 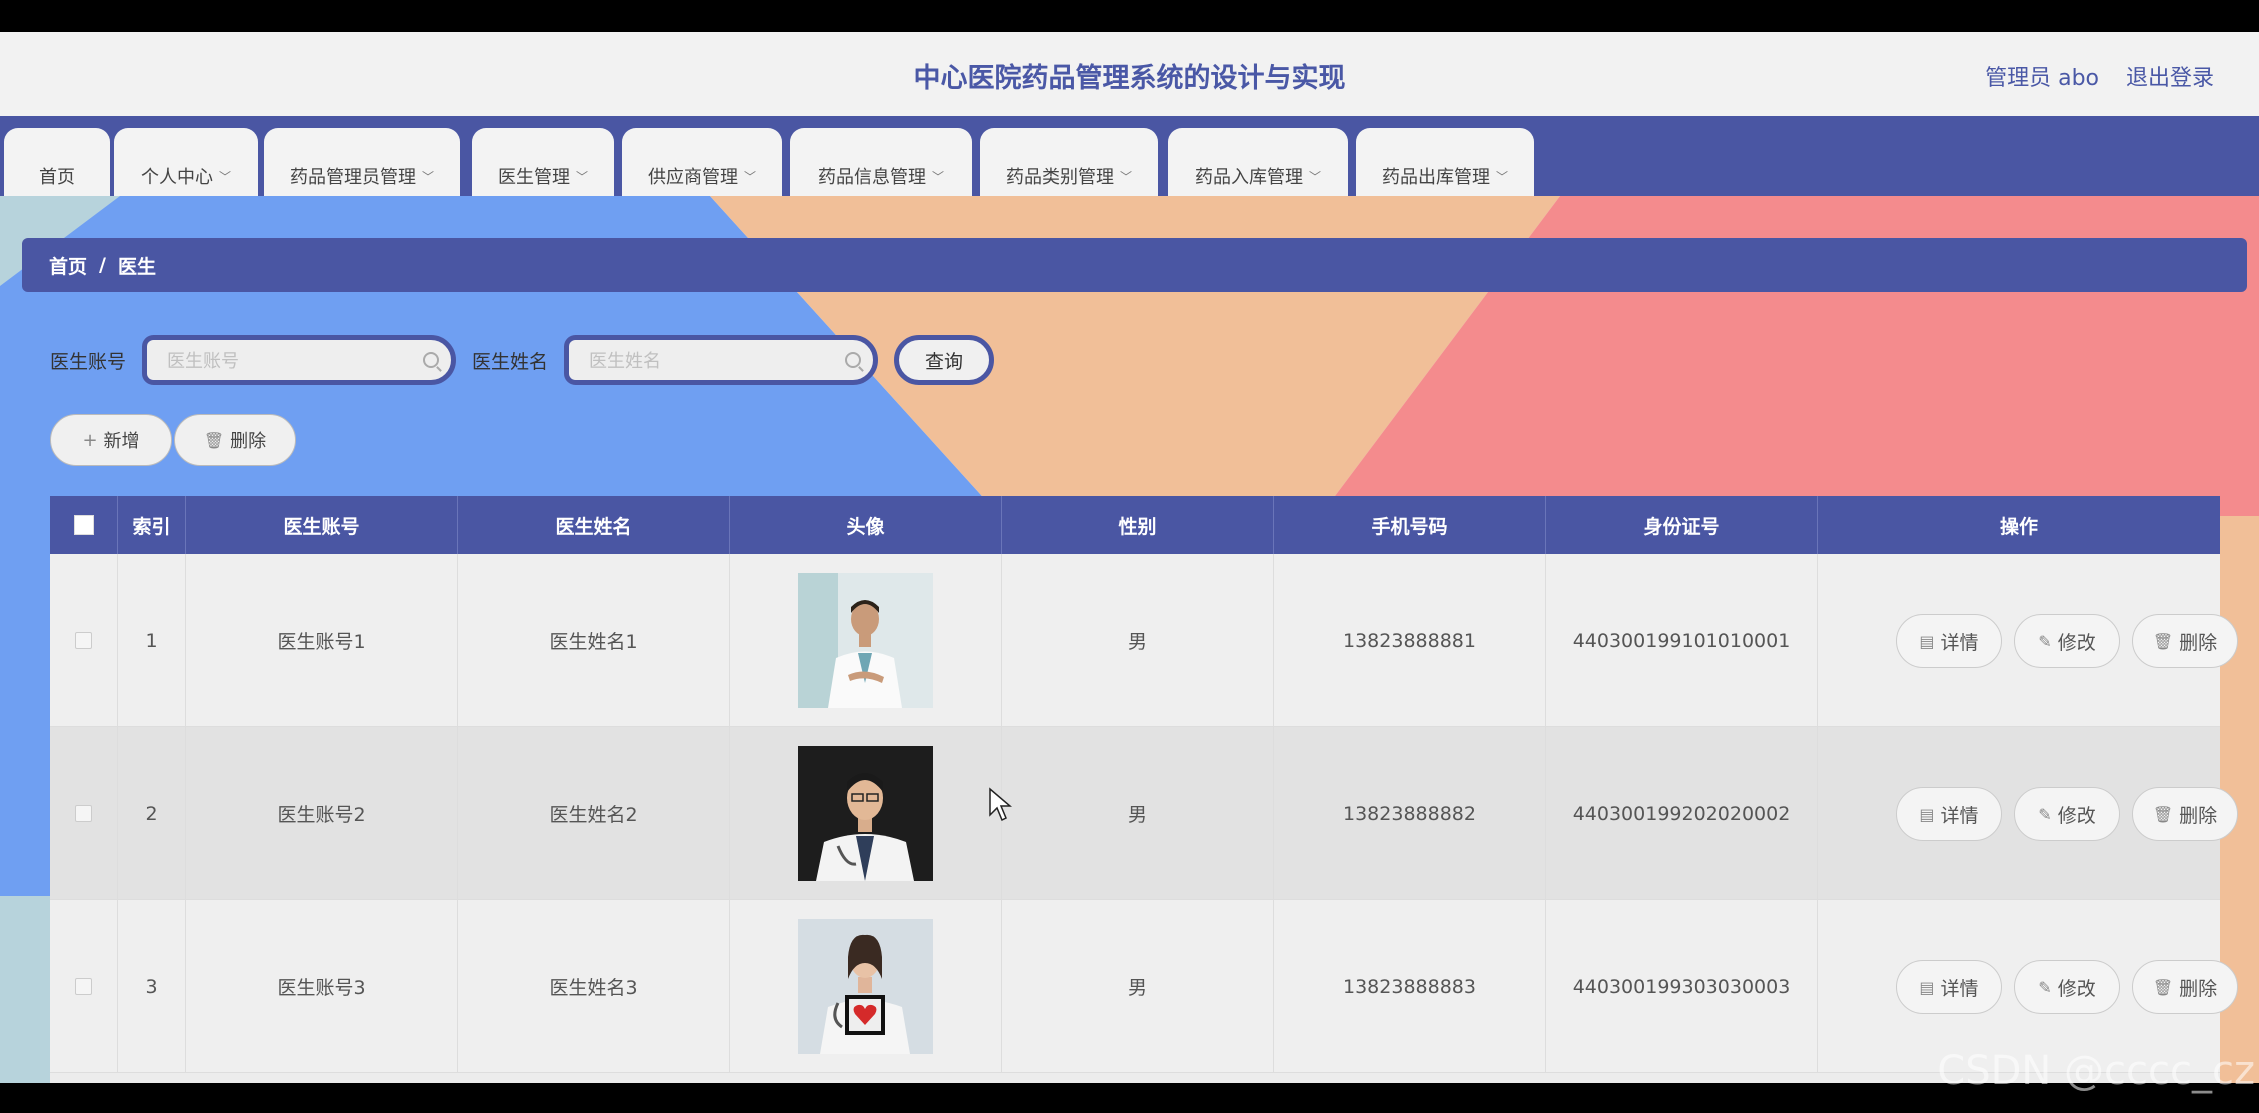 What do you see at coordinates (1129, 1098) in the screenshot?
I see `video-bottom-border` at bounding box center [1129, 1098].